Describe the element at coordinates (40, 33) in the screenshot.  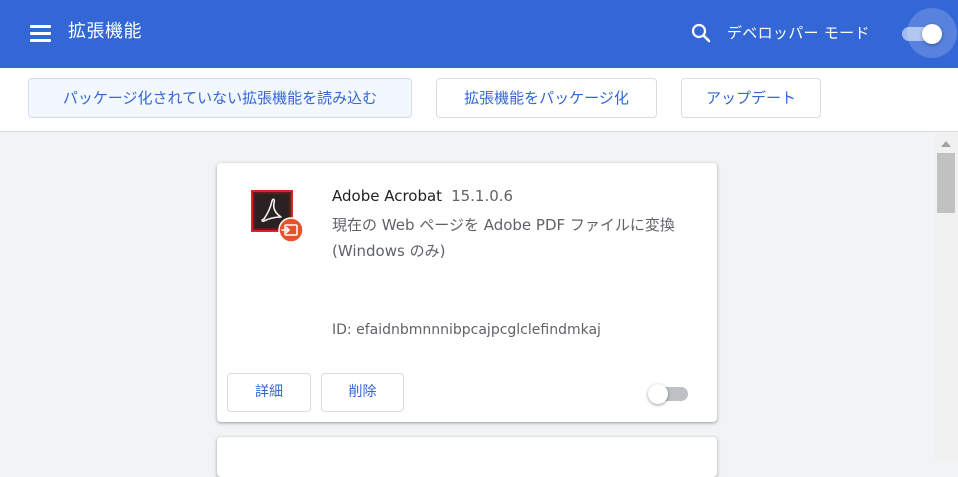
I see `hamburger-menu-icon` at that location.